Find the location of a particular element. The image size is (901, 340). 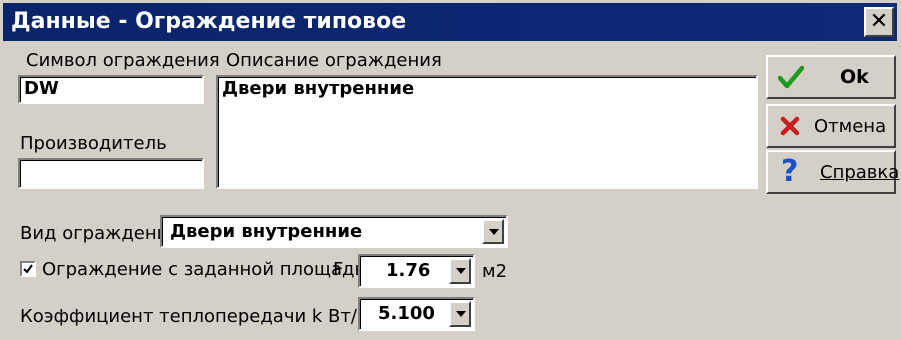

symbol-input: DW is located at coordinates (111, 89).